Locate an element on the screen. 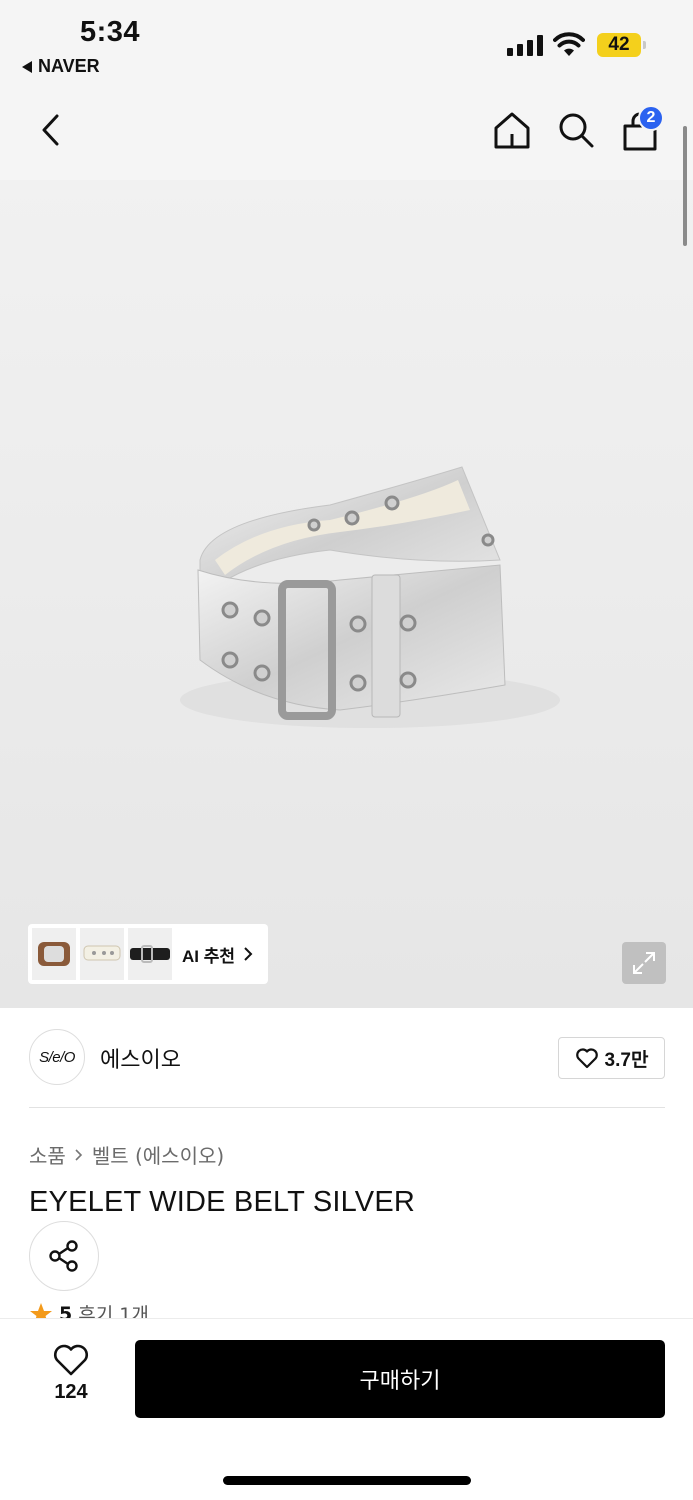 The height and width of the screenshot is (1500, 693). ai-recommend-link: AI 추천 is located at coordinates (217, 954).